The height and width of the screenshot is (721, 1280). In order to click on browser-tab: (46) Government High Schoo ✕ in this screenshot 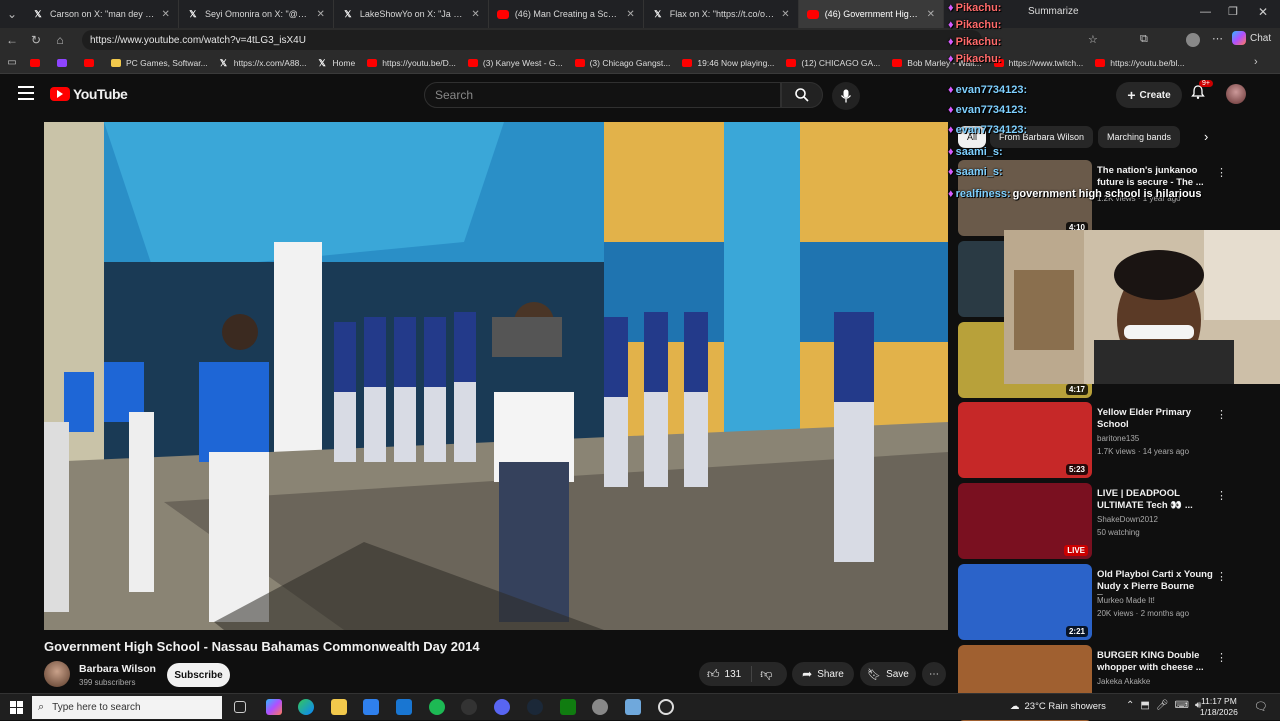, I will do `click(871, 14)`.